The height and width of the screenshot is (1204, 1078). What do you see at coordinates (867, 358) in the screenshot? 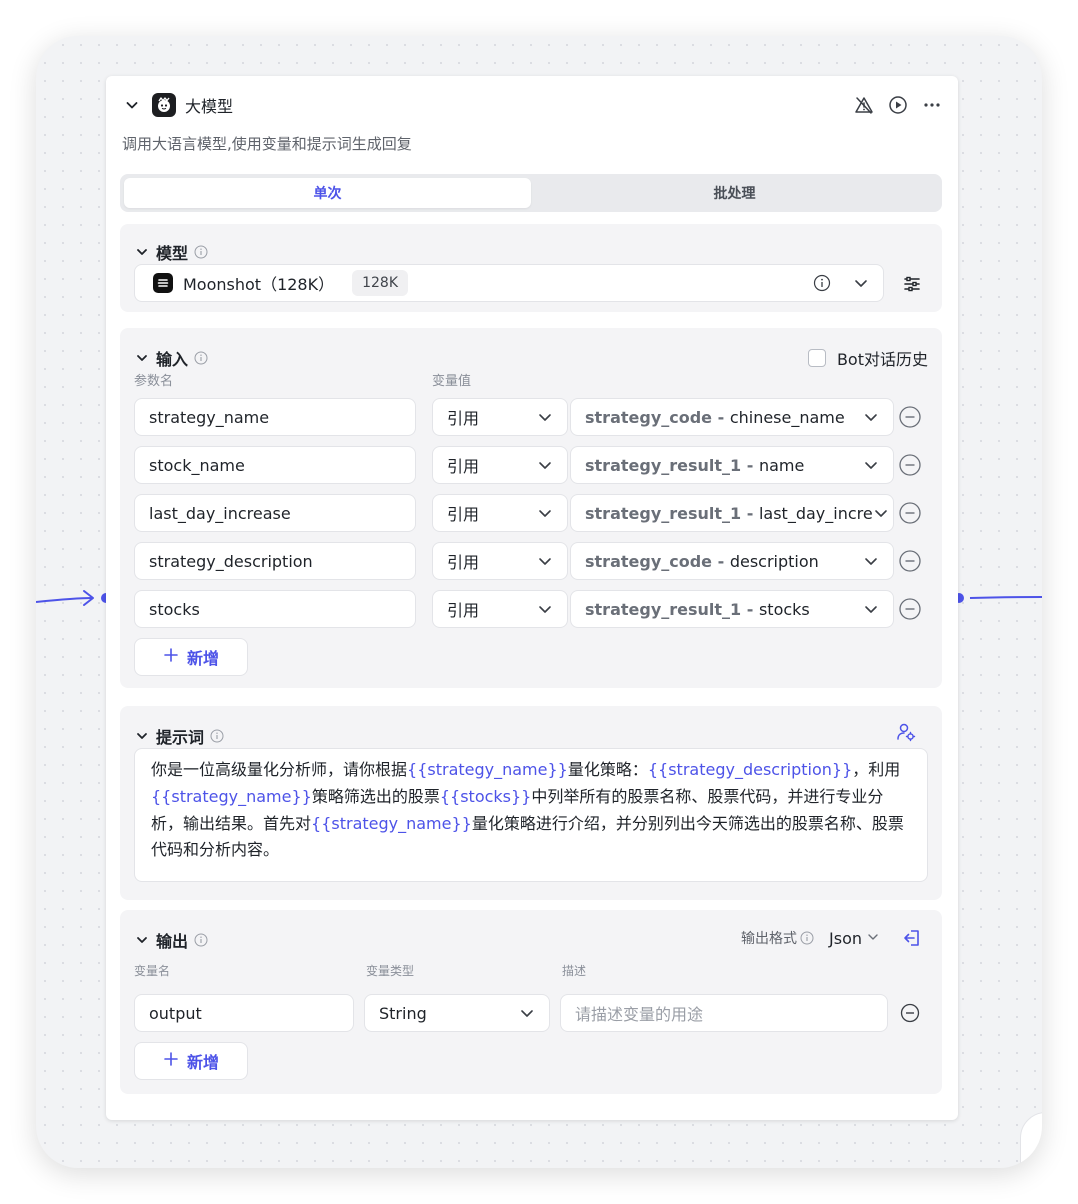
I see `bot-history-toggle: Bot对话历史` at bounding box center [867, 358].